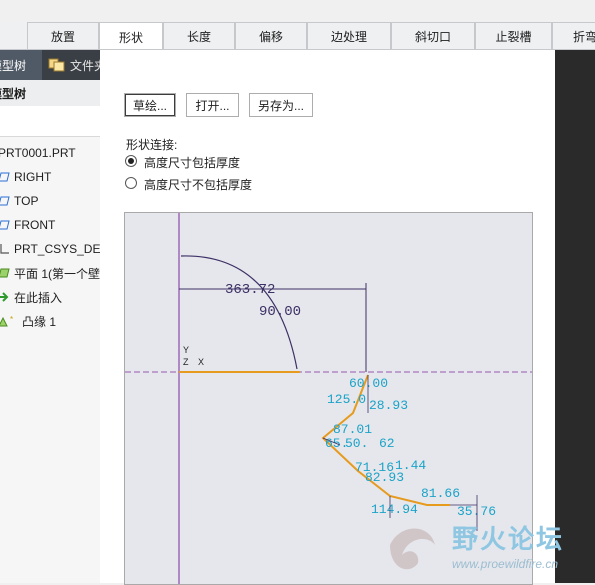 This screenshot has width=595, height=585. I want to click on tree-item-label: 平面 1(第一个壁), so click(57, 273).